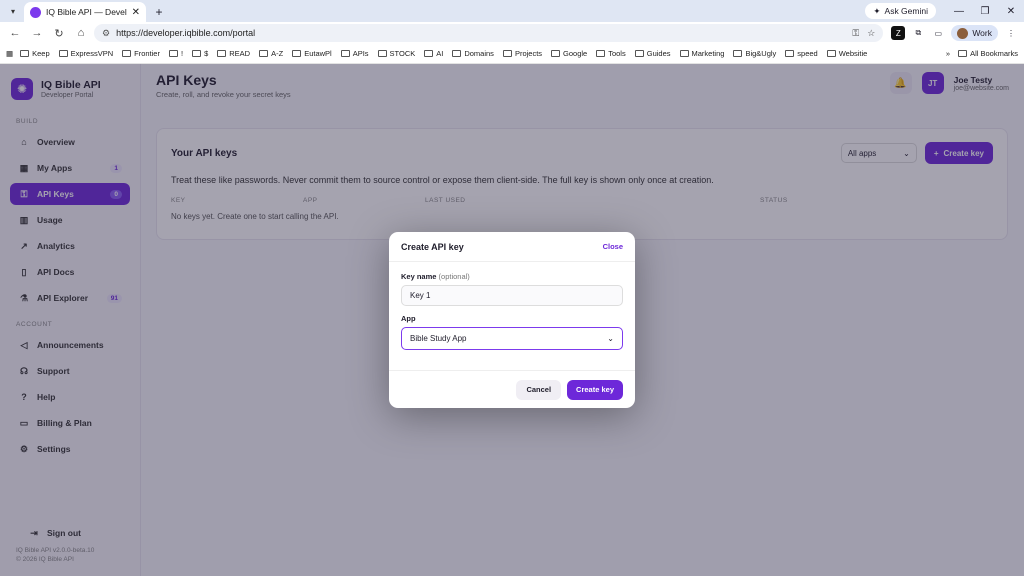 This screenshot has width=1024, height=576. Describe the element at coordinates (959, 11) in the screenshot. I see `minimize-icon: —` at that location.